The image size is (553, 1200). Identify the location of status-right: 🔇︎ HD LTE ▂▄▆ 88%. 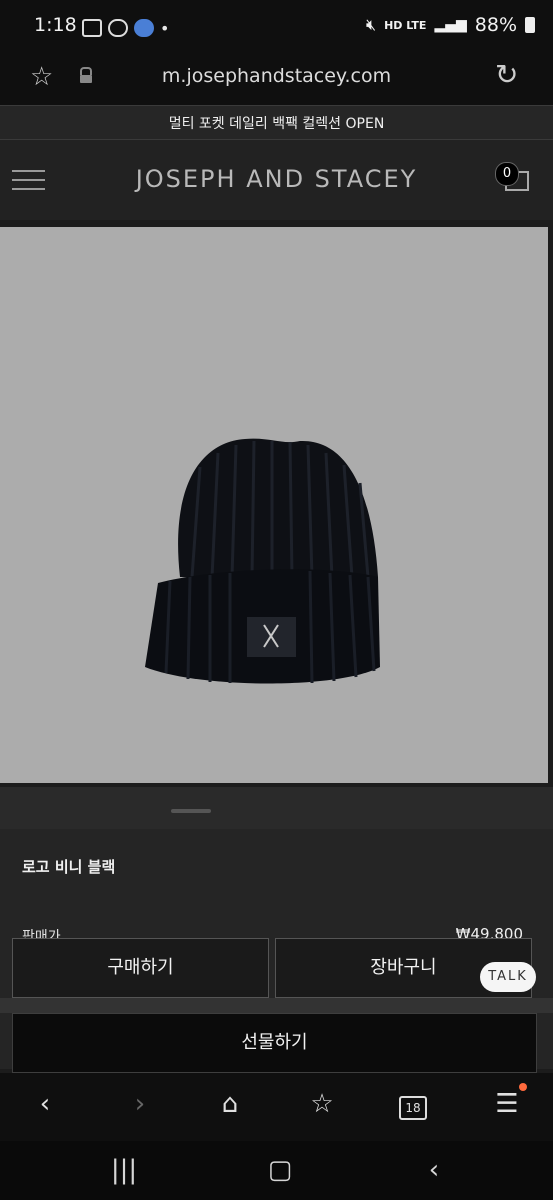
(450, 25).